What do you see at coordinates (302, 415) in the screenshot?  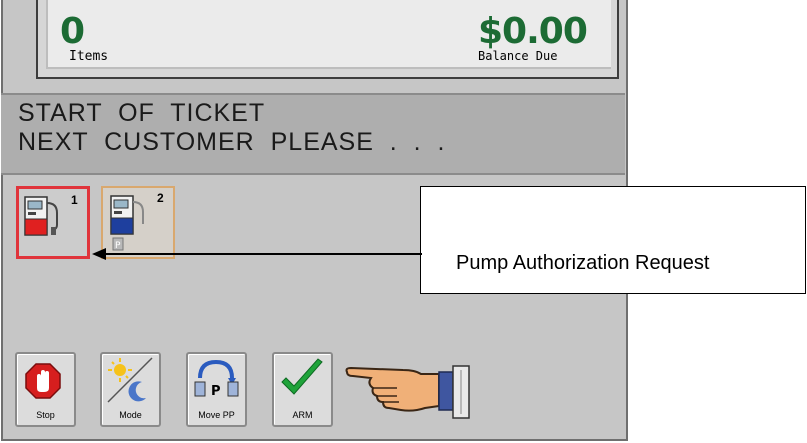 I see `arm-button-label: ARM` at bounding box center [302, 415].